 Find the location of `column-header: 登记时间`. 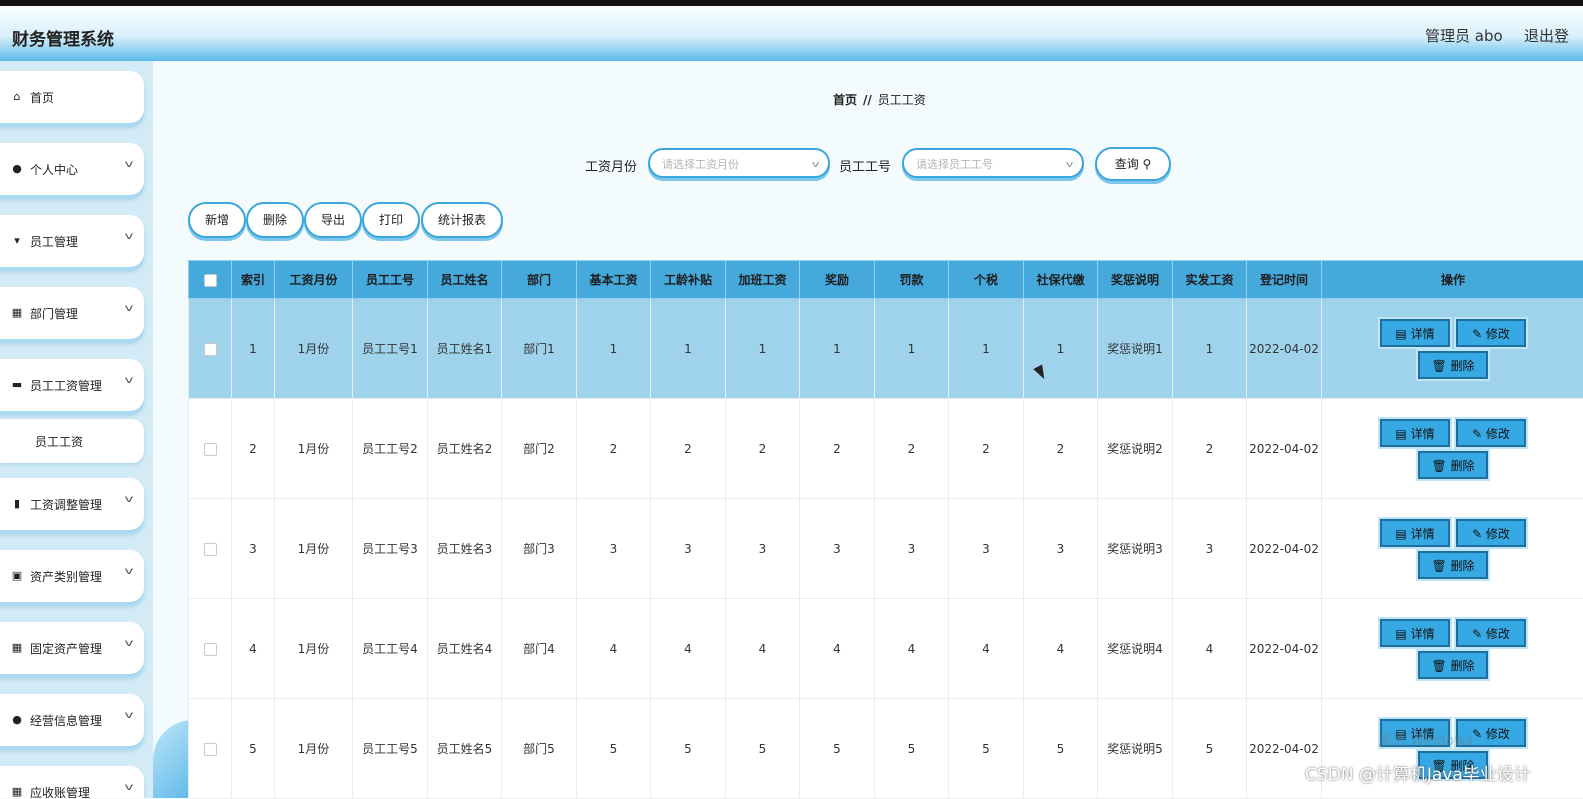

column-header: 登记时间 is located at coordinates (1284, 280).